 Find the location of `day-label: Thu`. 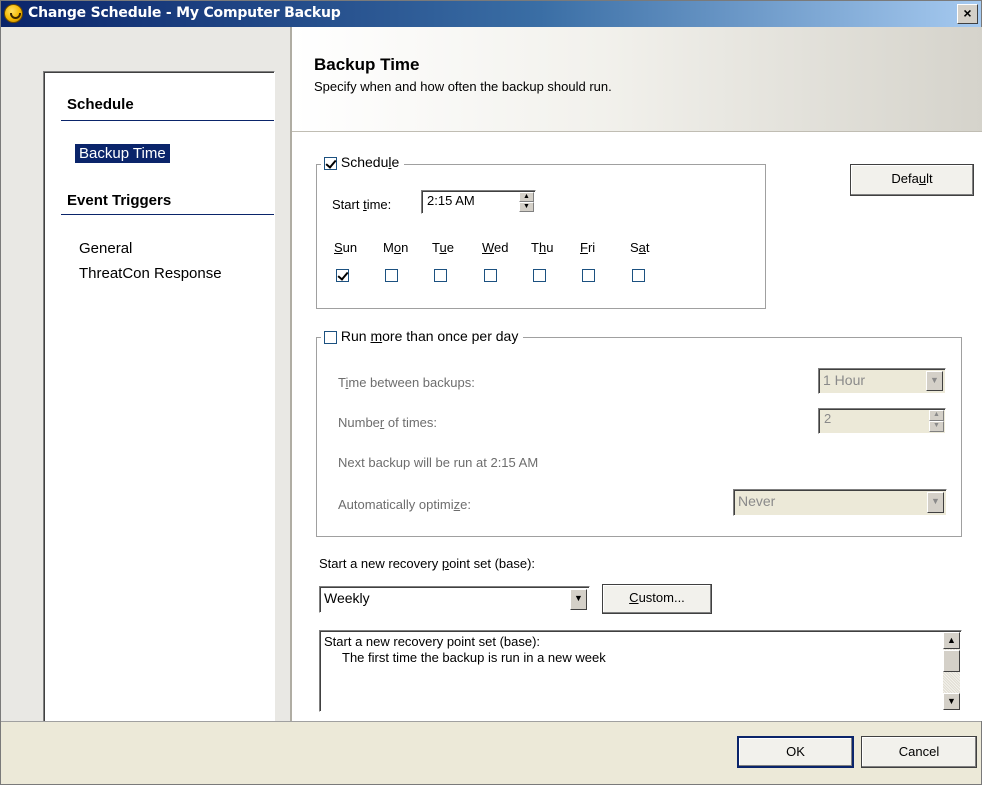

day-label: Thu is located at coordinates (542, 247).